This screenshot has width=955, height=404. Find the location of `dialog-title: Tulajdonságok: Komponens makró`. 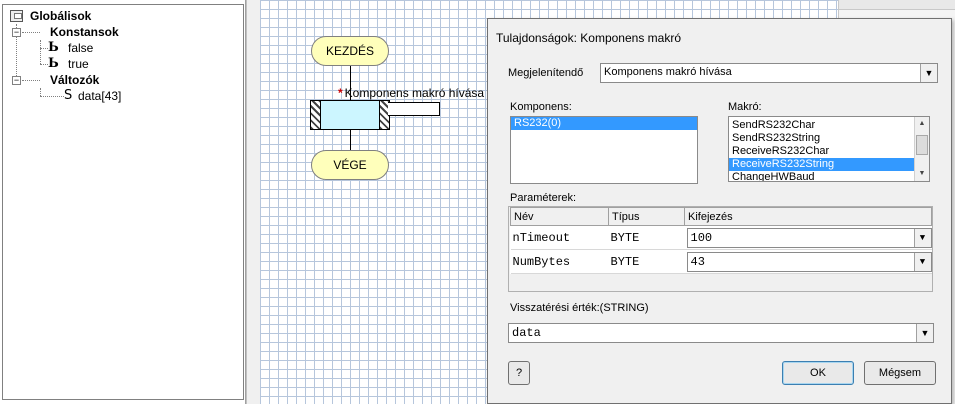

dialog-title: Tulajdonságok: Komponens makró is located at coordinates (588, 38).